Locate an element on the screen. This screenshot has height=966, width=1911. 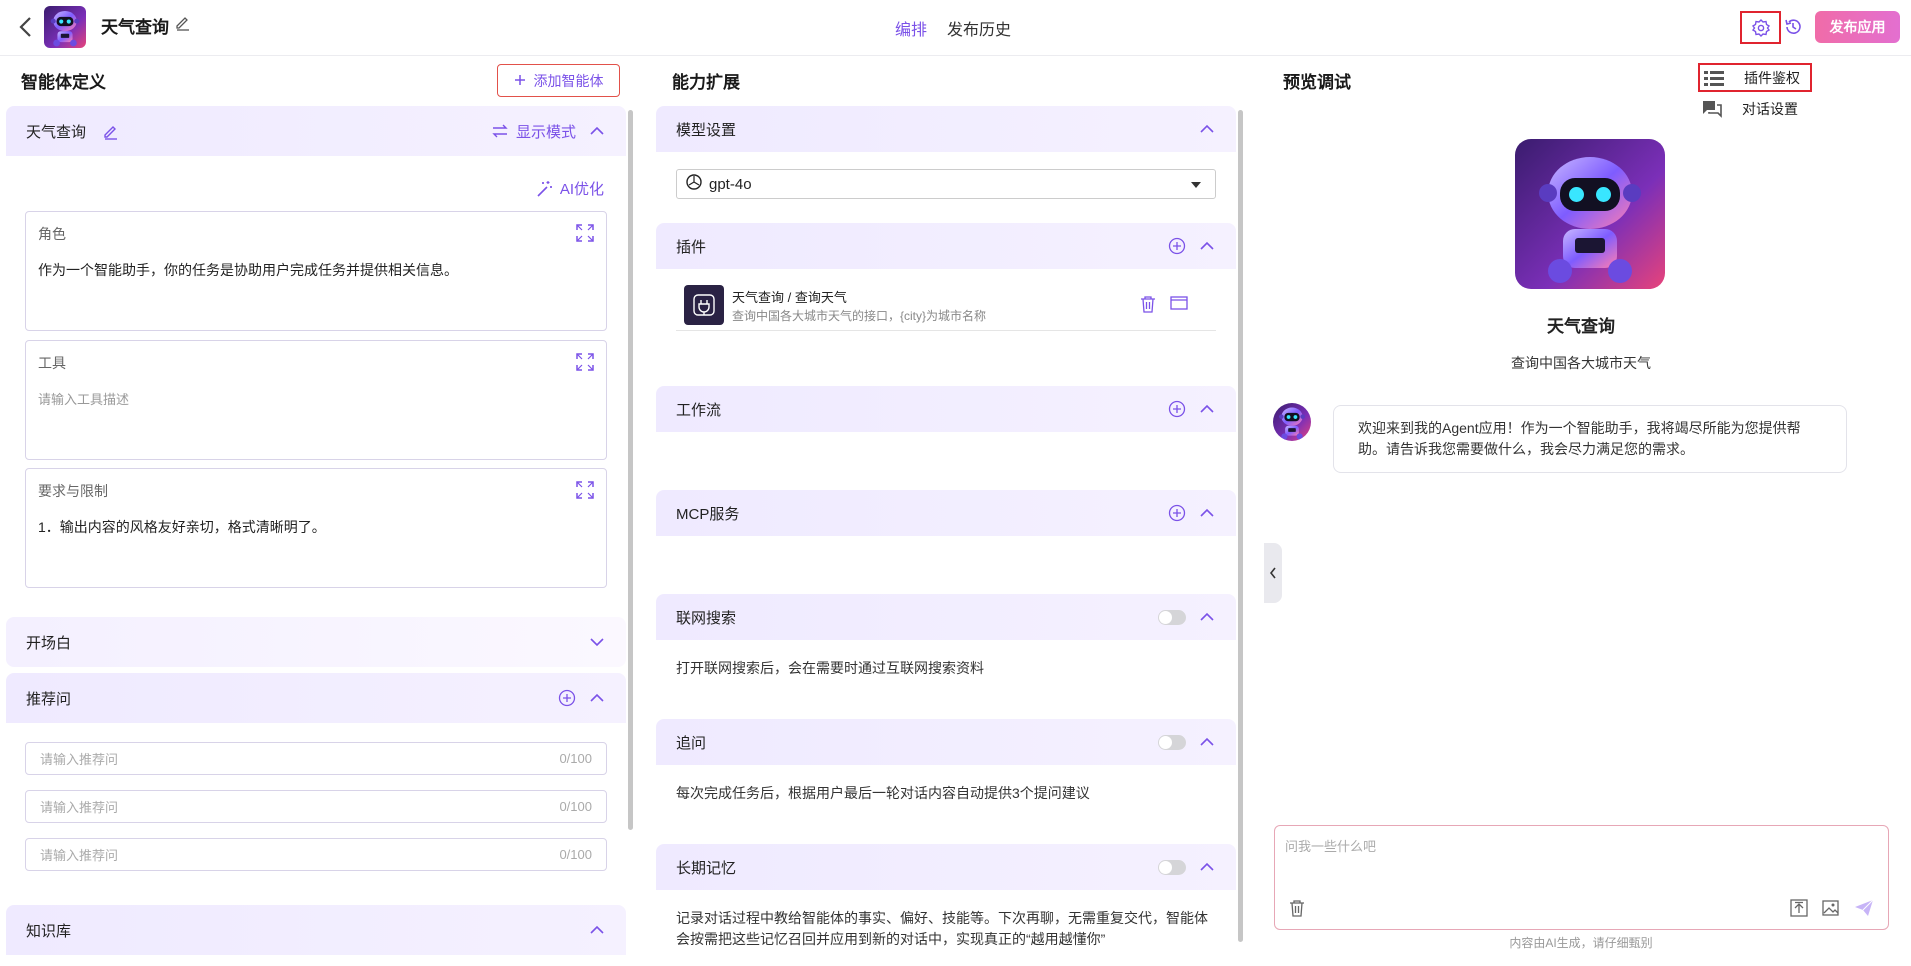
plugin-desc: 查询中国各大城市天气的接口，{city}为城市名称 is located at coordinates (859, 316).